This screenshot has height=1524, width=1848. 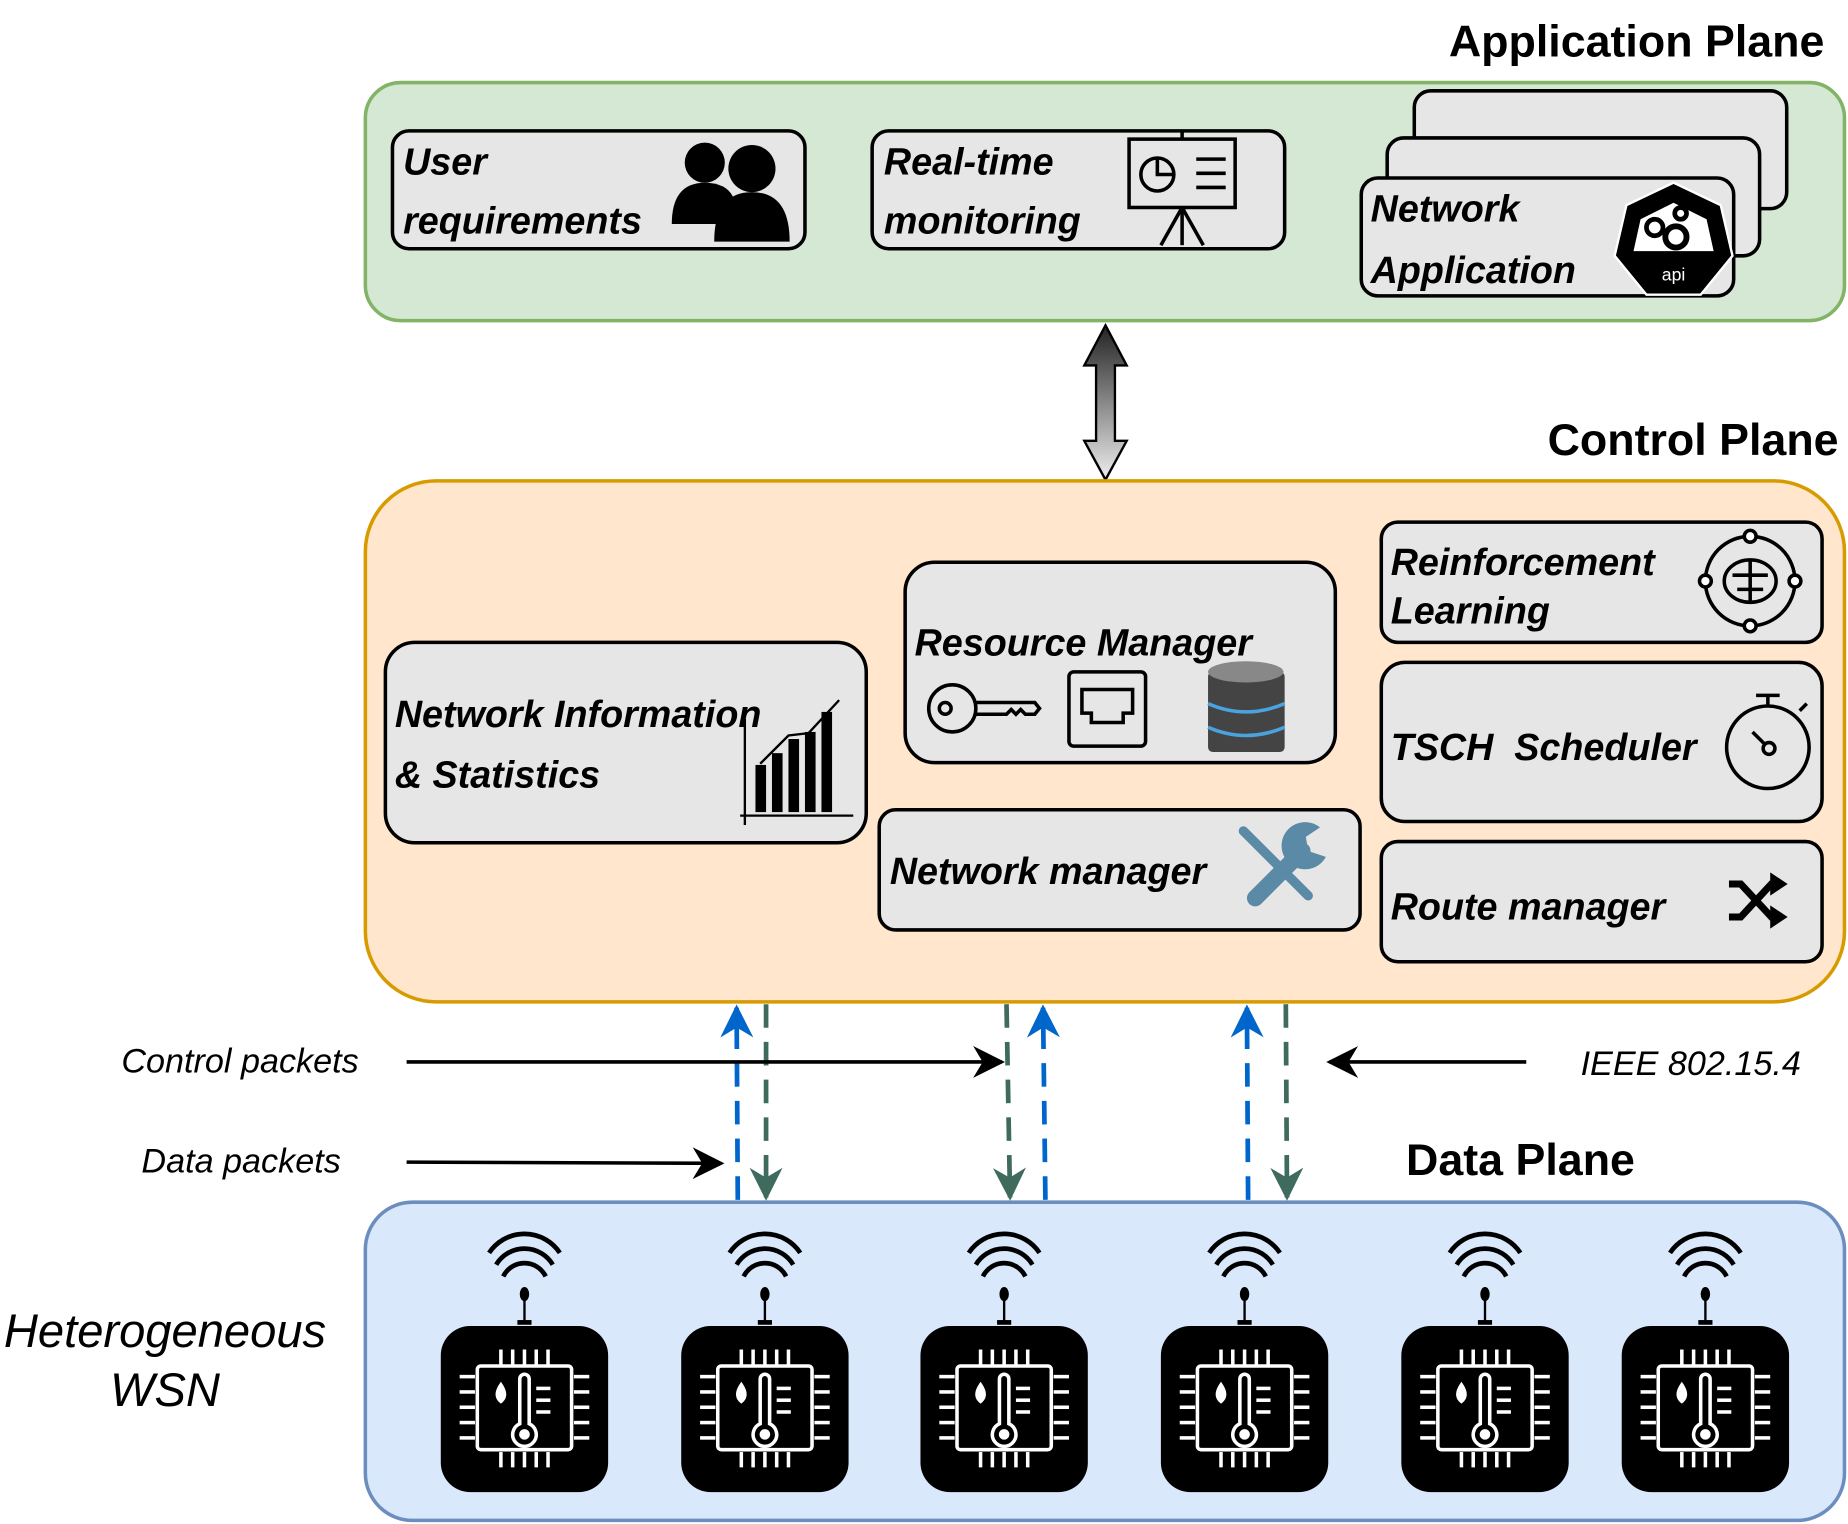 I want to click on realtime-monitoring-box: Real-time monitoring, so click(x=1078, y=190).